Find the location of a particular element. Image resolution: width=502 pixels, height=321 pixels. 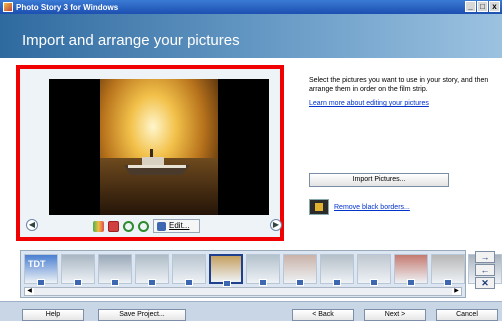

maximize-button: □ is located at coordinates (482, 6).